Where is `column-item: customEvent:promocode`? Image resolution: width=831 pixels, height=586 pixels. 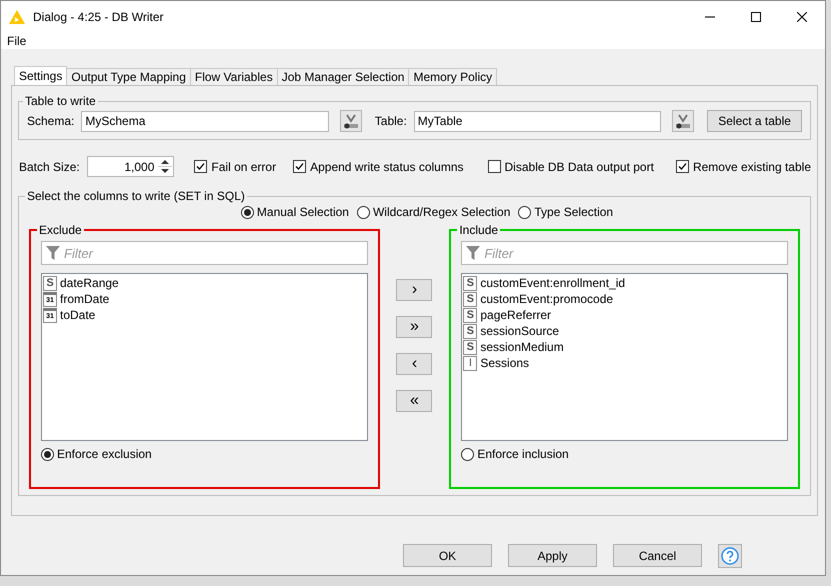 column-item: customEvent:promocode is located at coordinates (547, 299).